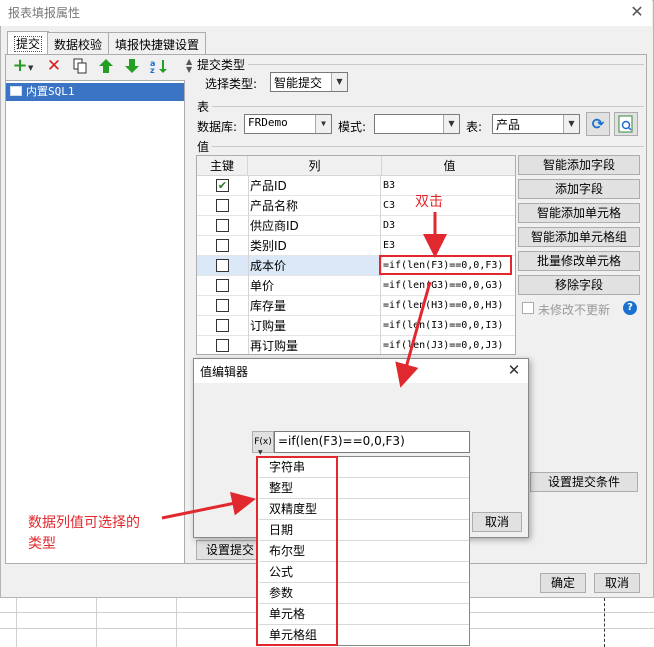 The image size is (654, 647). Describe the element at coordinates (208, 505) in the screenshot. I see `arrow-to-dropdown` at that location.